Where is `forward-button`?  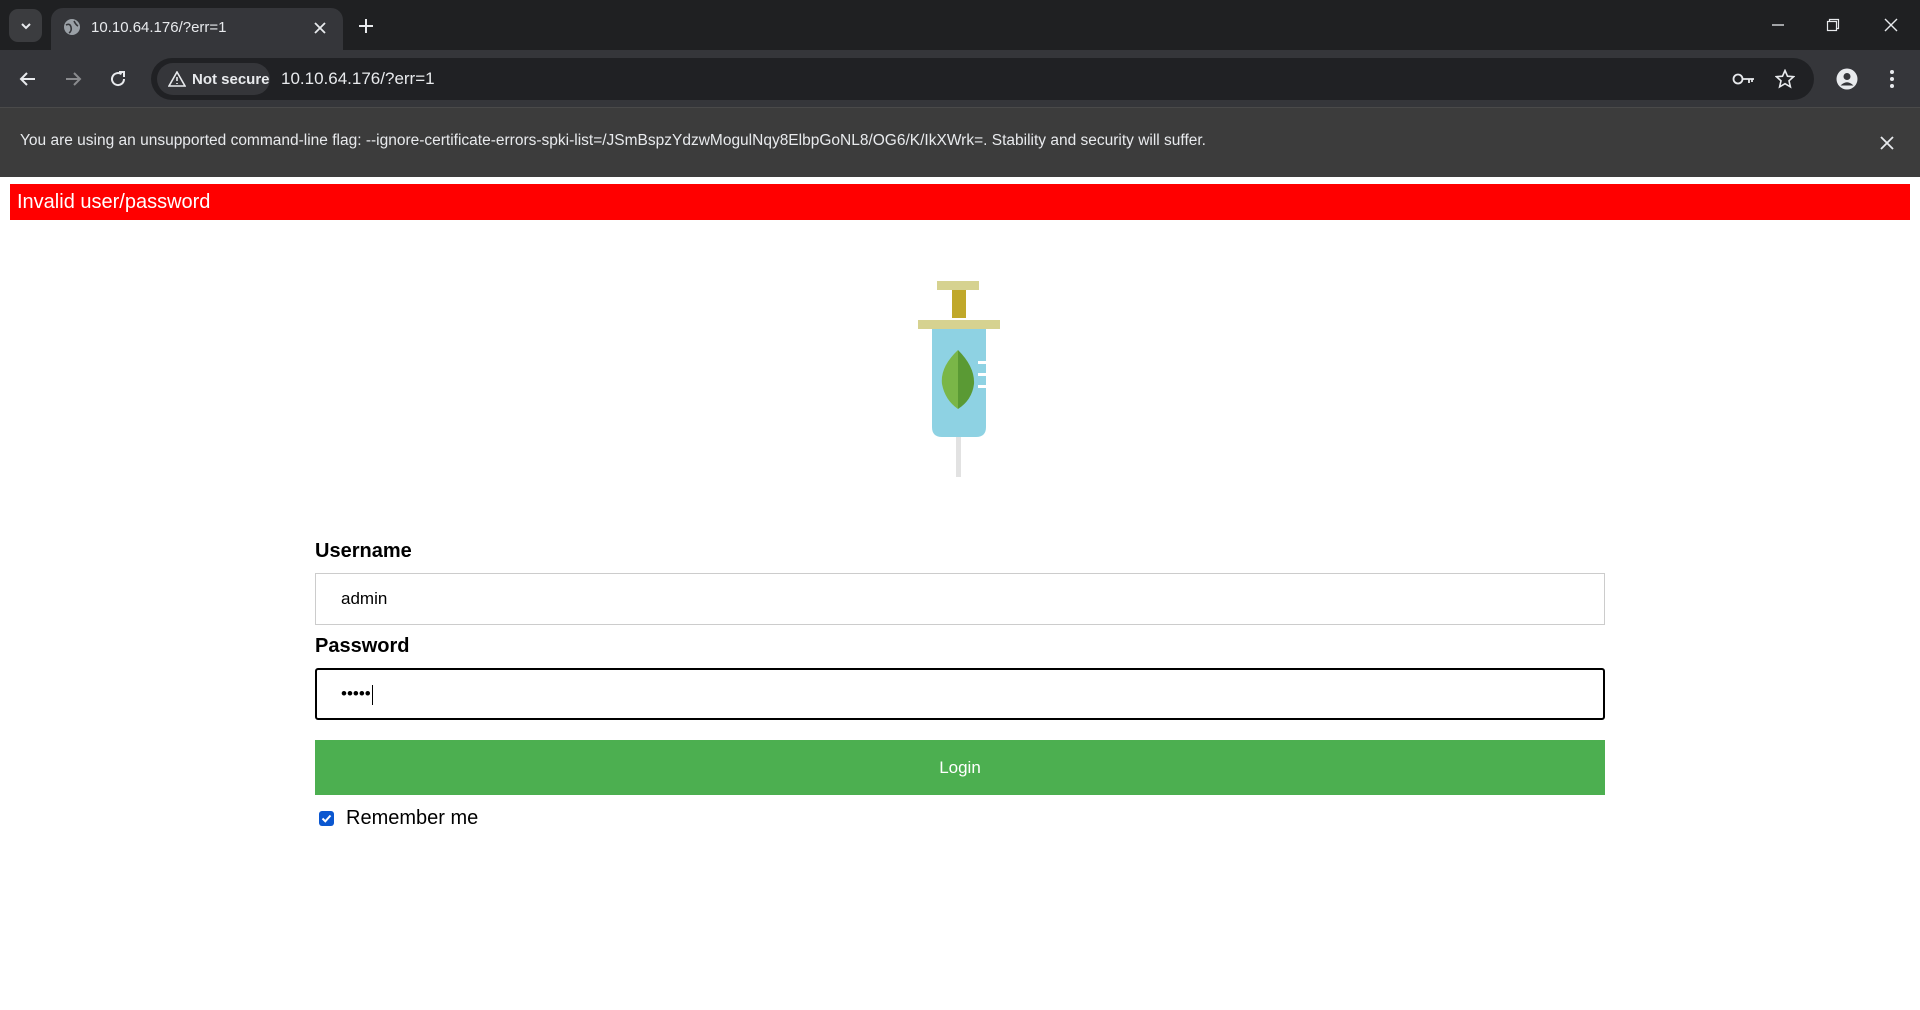 forward-button is located at coordinates (73, 79).